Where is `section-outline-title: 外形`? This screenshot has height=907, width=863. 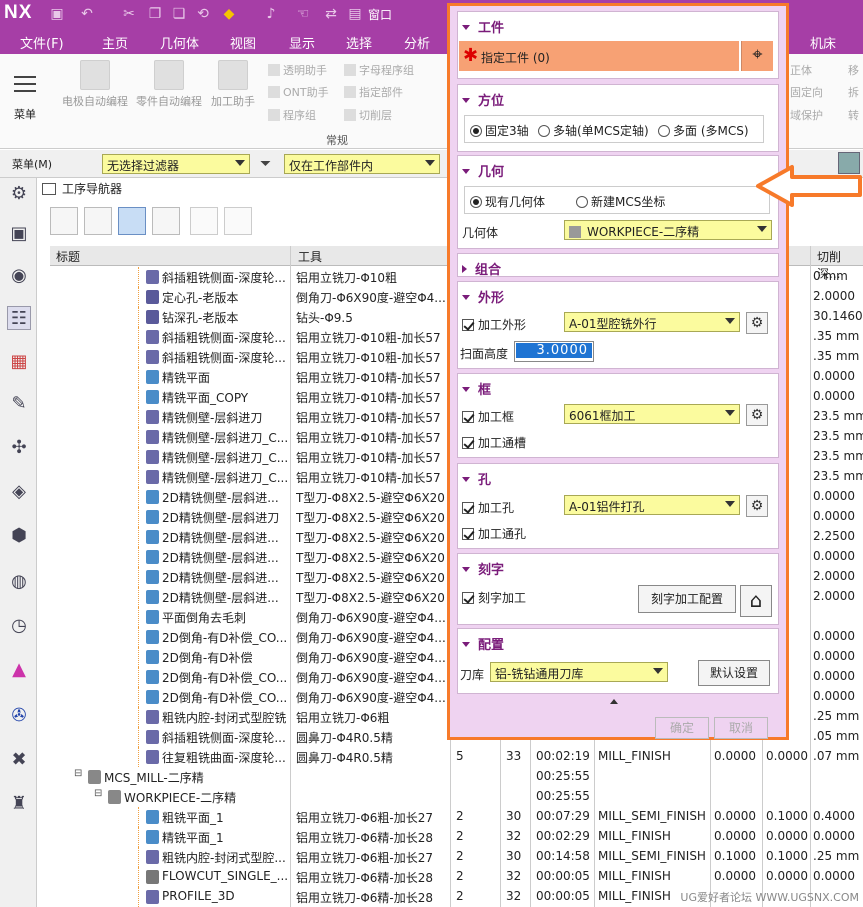 section-outline-title: 外形 is located at coordinates (483, 296).